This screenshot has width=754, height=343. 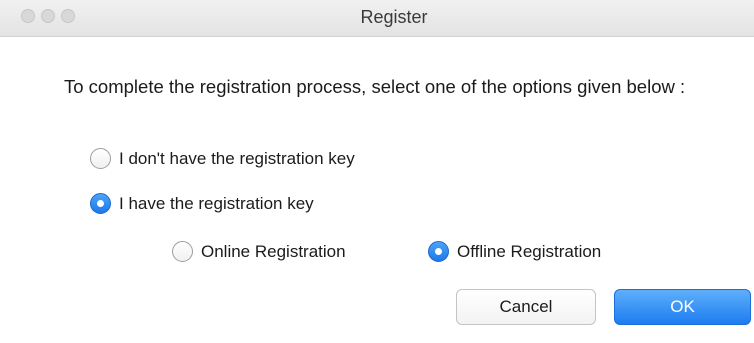 What do you see at coordinates (273, 251) in the screenshot?
I see `radio-label: Online Registration` at bounding box center [273, 251].